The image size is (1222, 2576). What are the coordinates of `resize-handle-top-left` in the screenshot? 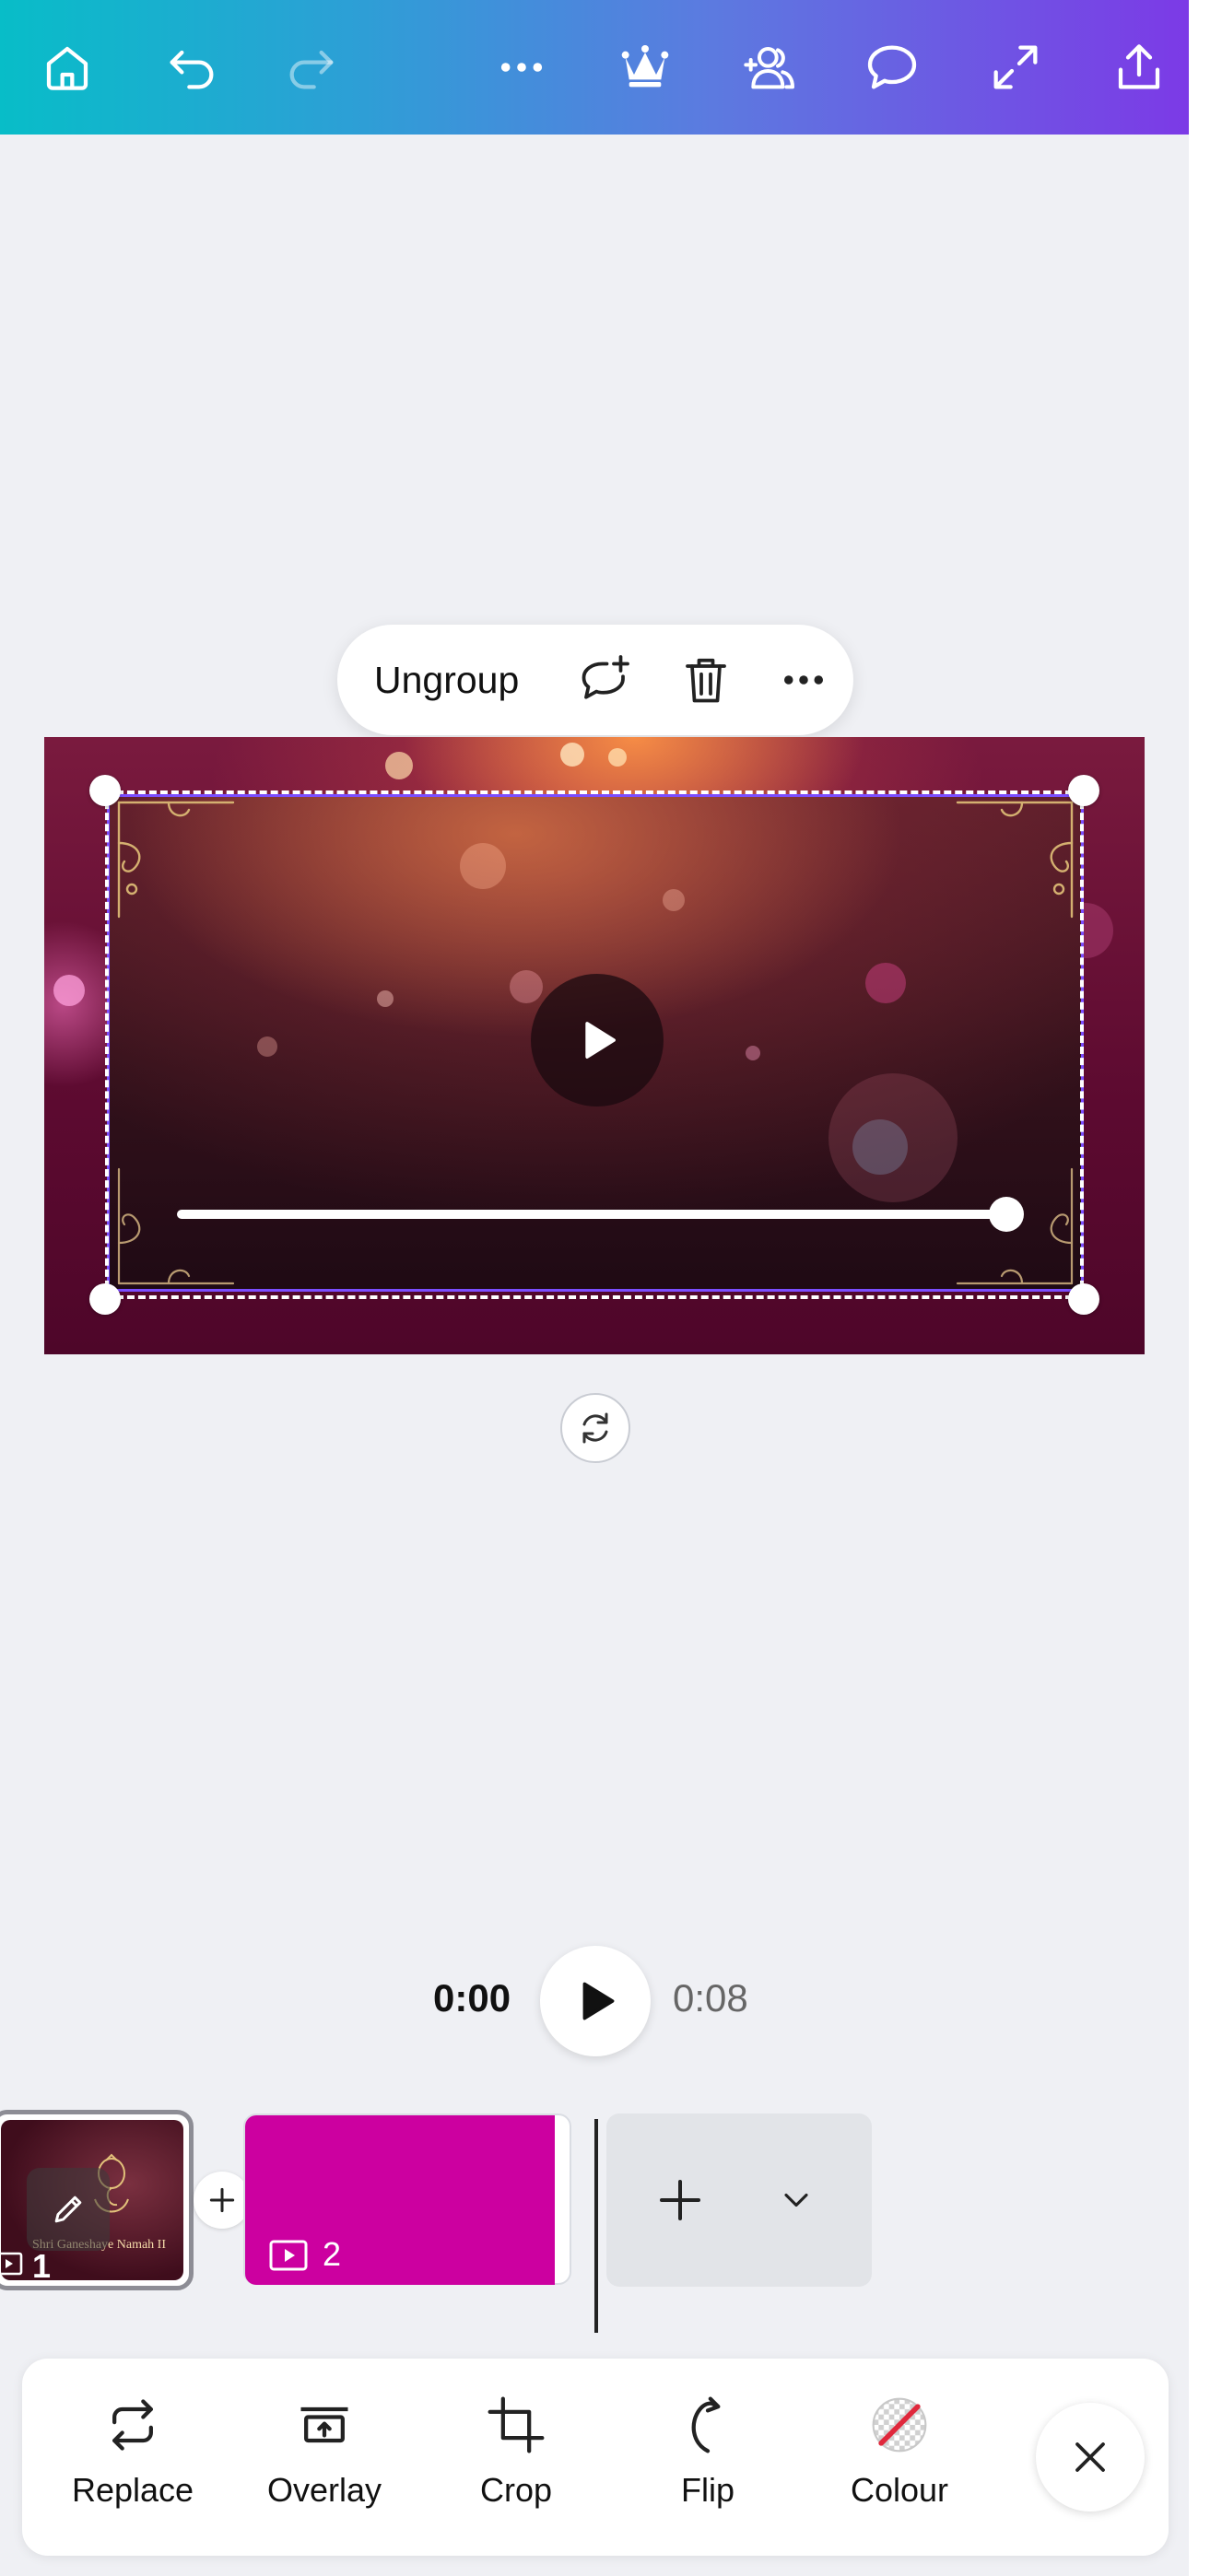 It's located at (105, 790).